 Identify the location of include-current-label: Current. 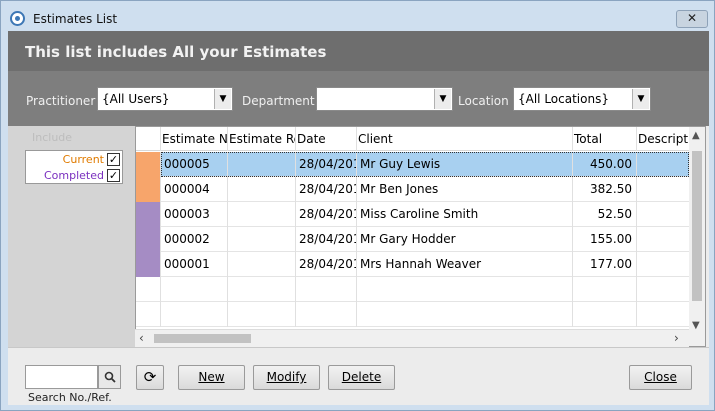
(83, 159).